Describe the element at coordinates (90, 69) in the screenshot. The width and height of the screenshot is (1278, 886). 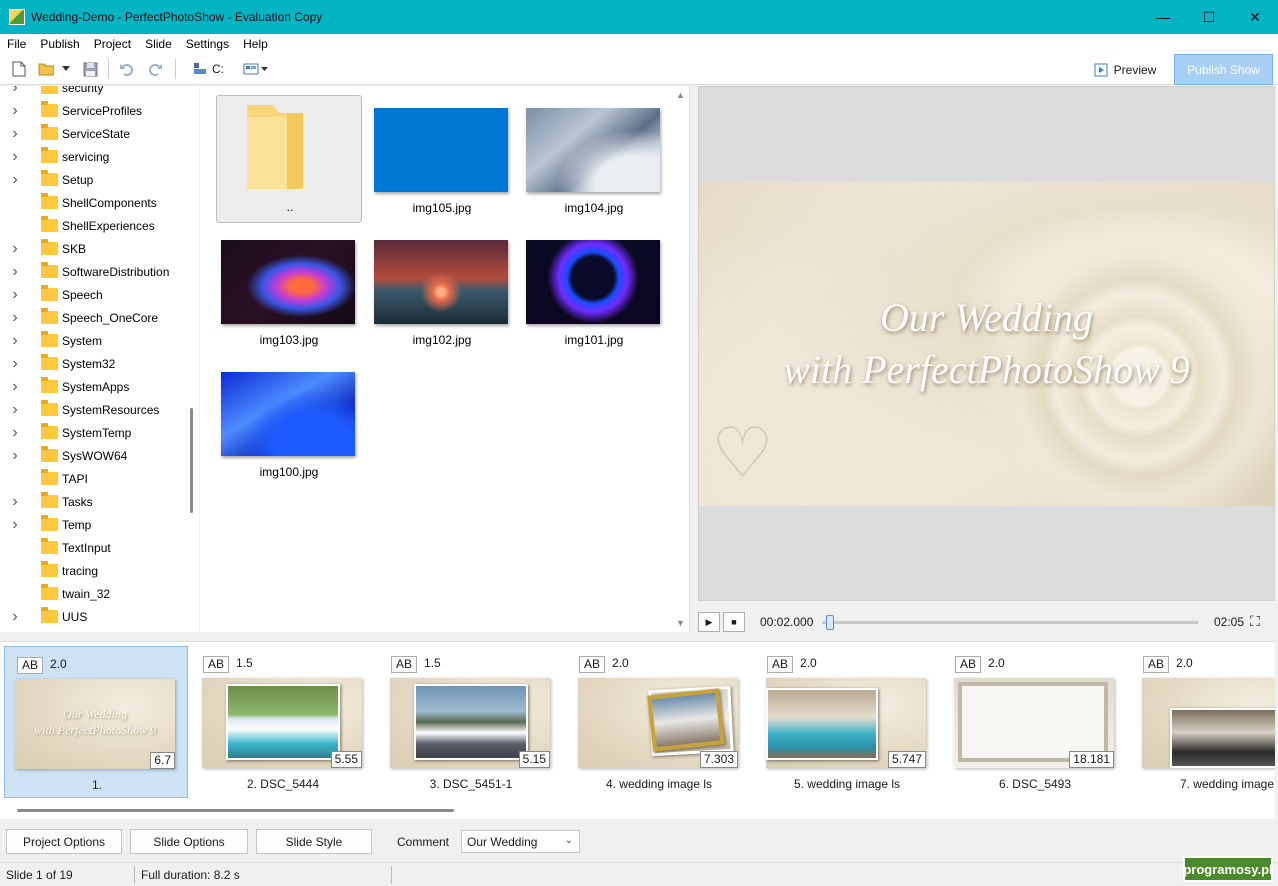
I see `save-icon` at that location.